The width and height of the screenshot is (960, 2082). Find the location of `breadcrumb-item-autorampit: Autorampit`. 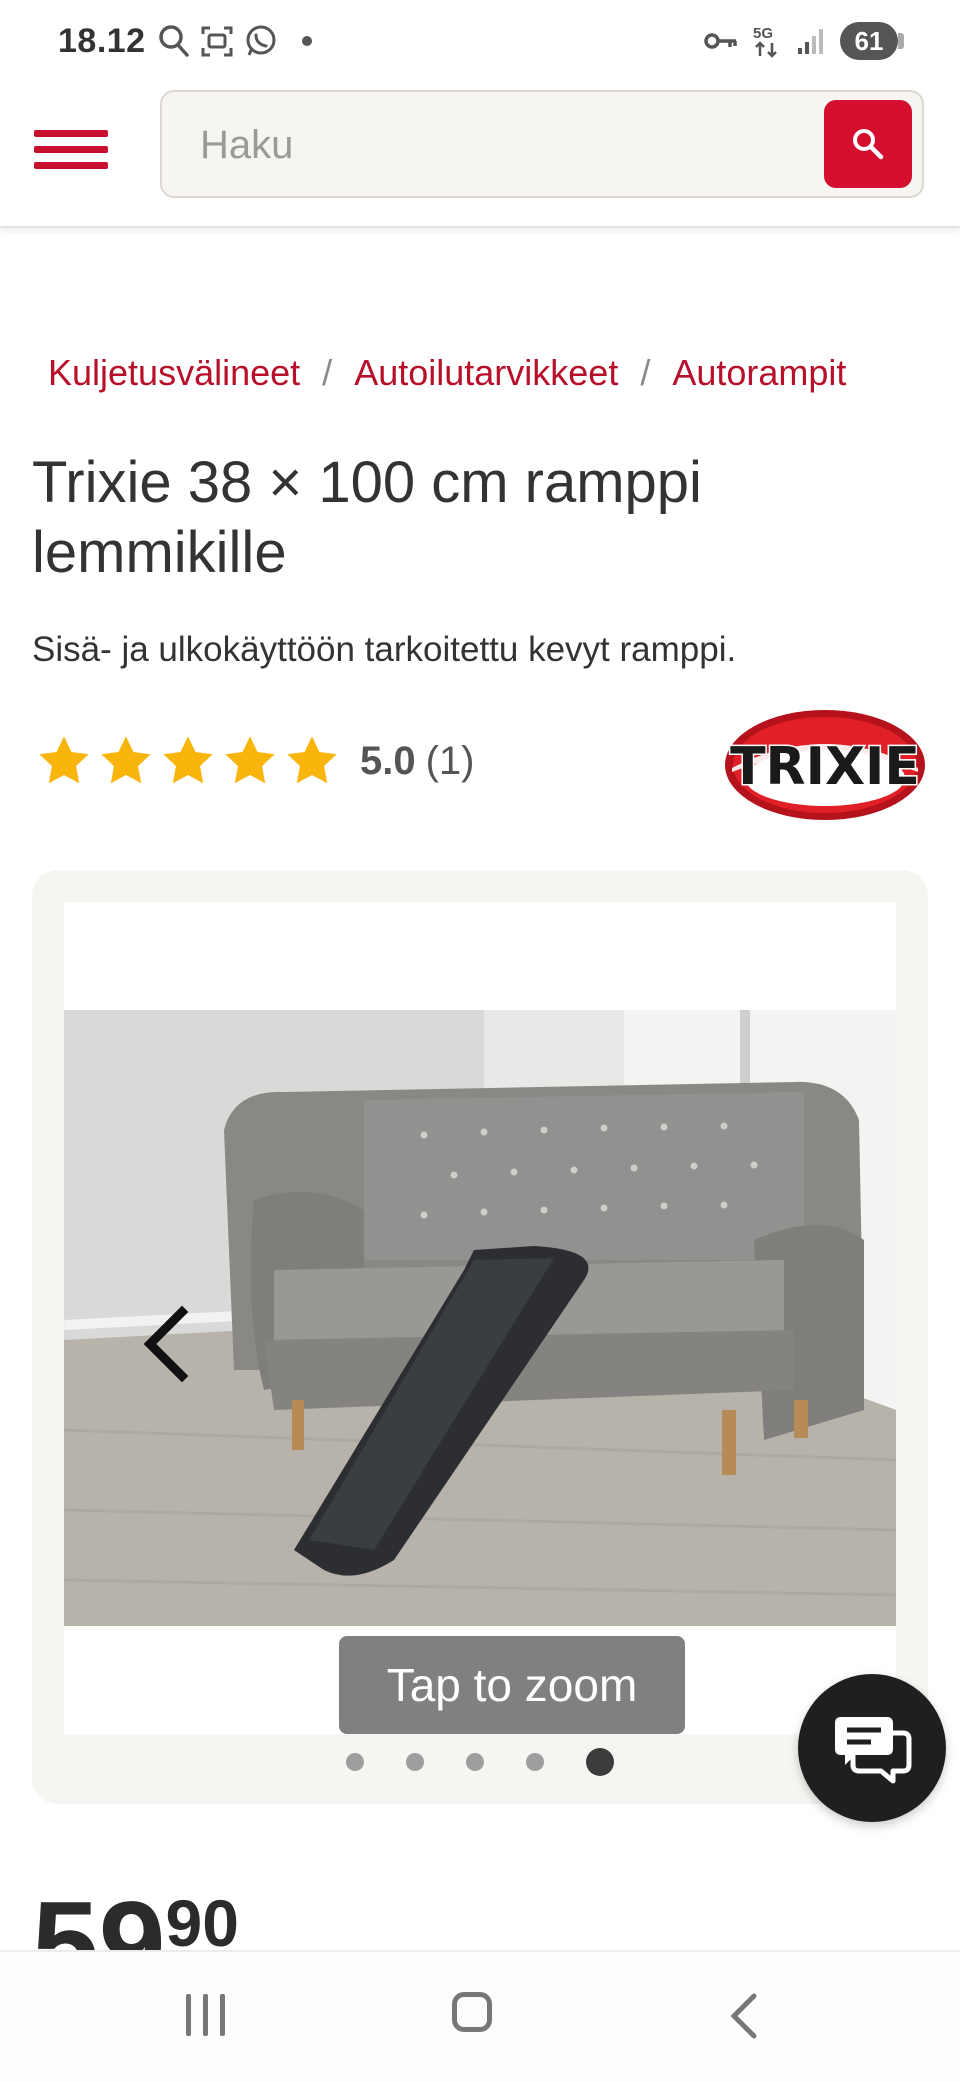

breadcrumb-item-autorampit: Autorampit is located at coordinates (759, 373).